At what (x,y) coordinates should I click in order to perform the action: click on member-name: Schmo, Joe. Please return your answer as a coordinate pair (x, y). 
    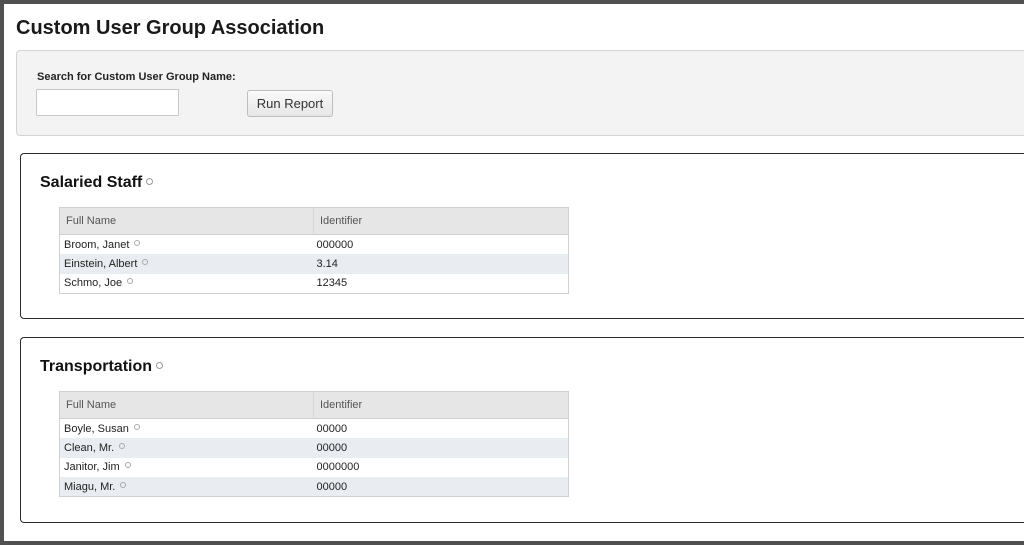
    Looking at the image, I should click on (93, 283).